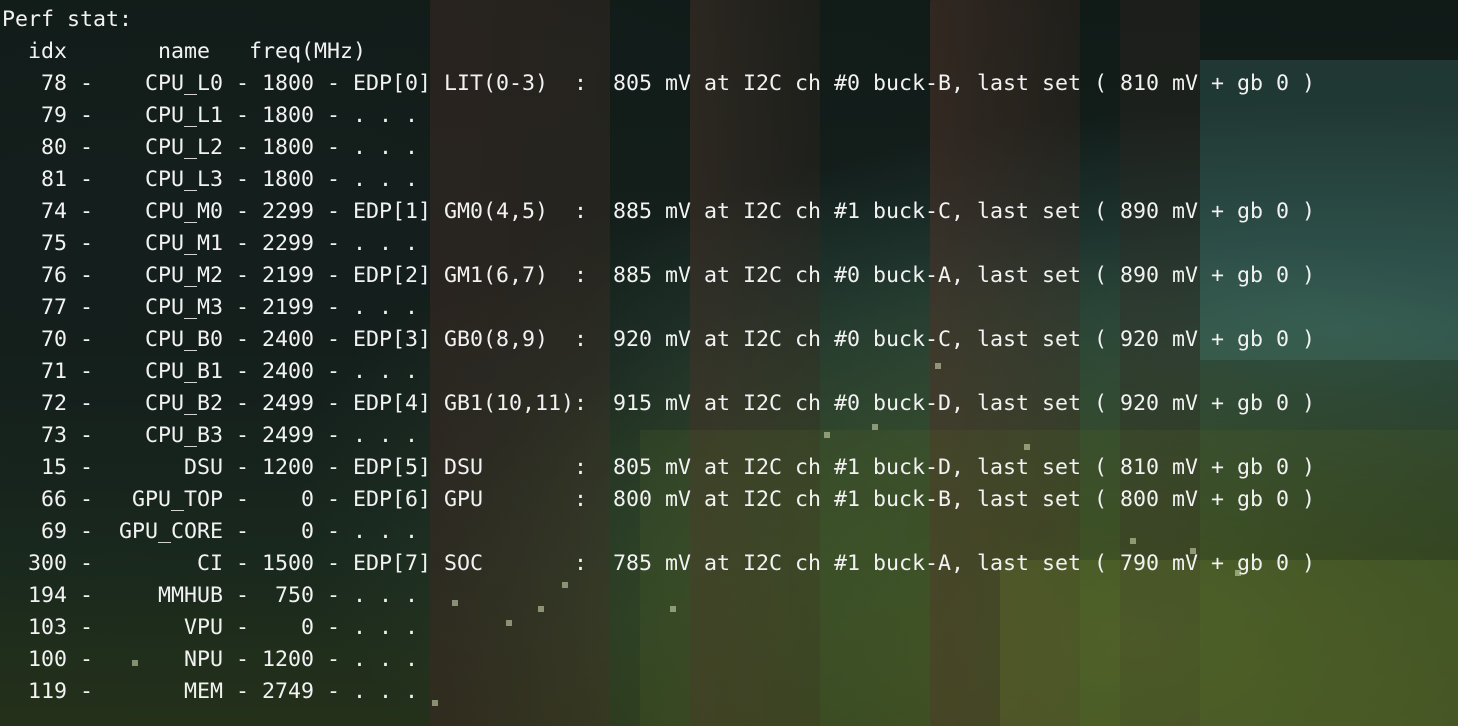 This screenshot has width=1458, height=726. I want to click on output-line: 103 - VPU - 0 - . . ., so click(210, 627).